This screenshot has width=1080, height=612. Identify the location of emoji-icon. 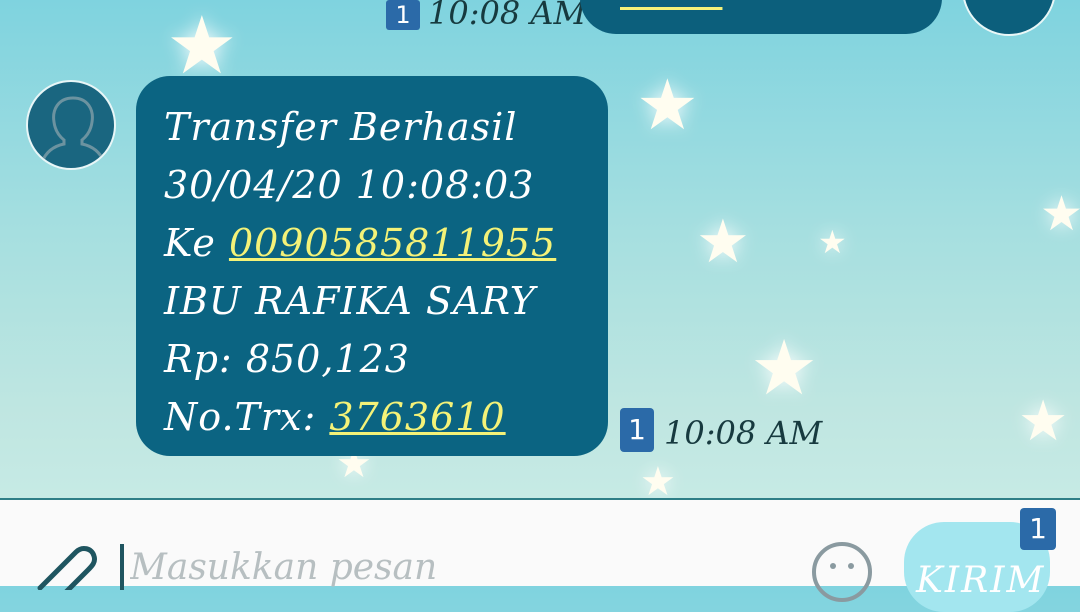
(842, 572).